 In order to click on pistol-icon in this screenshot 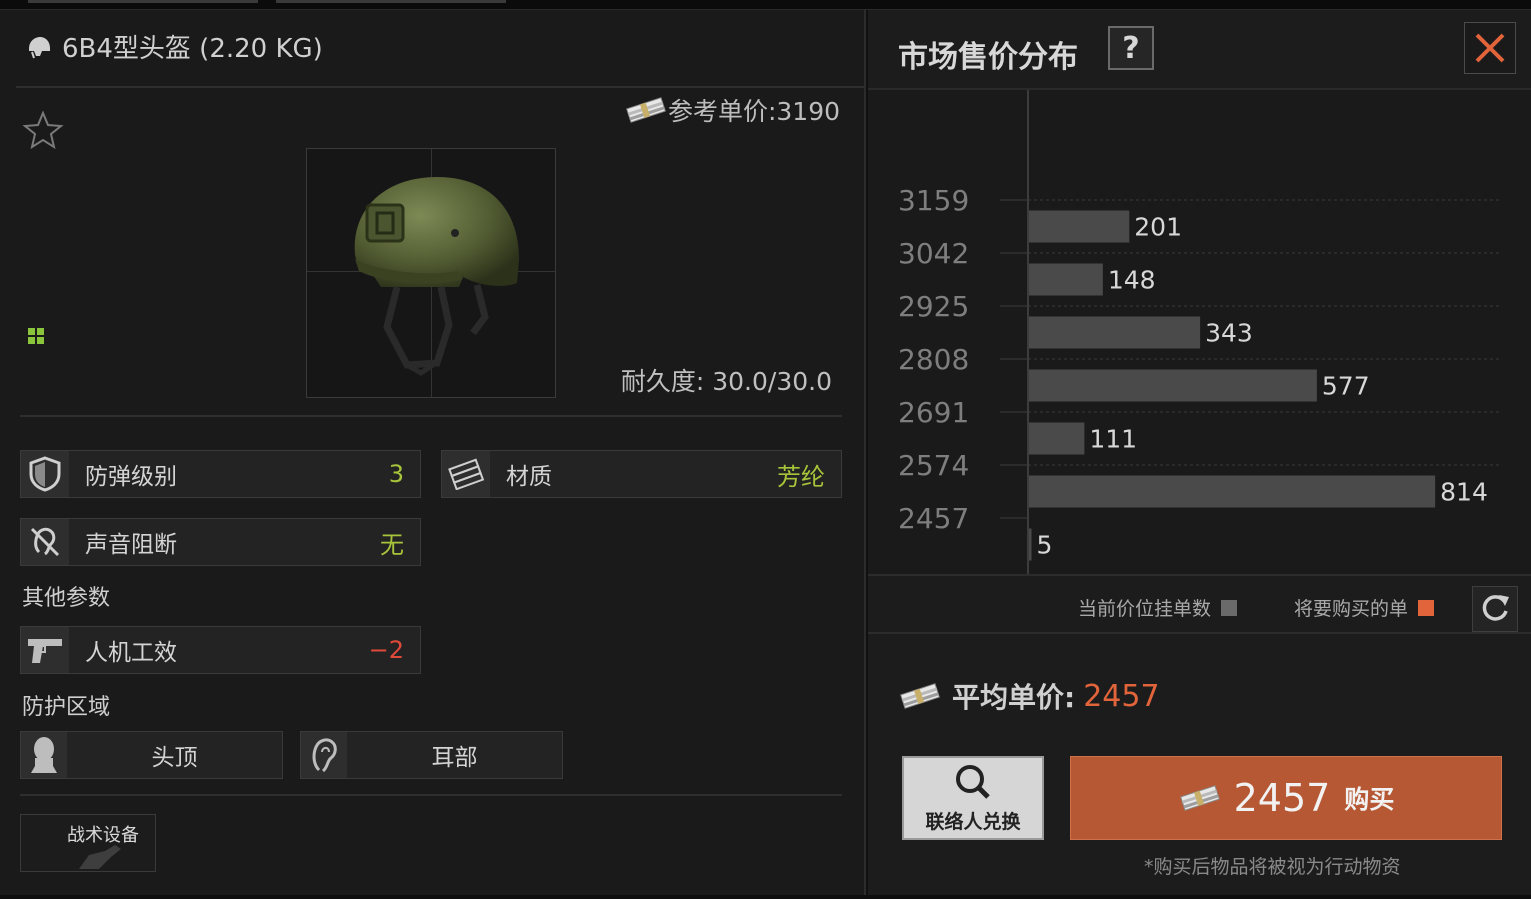, I will do `click(45, 650)`.